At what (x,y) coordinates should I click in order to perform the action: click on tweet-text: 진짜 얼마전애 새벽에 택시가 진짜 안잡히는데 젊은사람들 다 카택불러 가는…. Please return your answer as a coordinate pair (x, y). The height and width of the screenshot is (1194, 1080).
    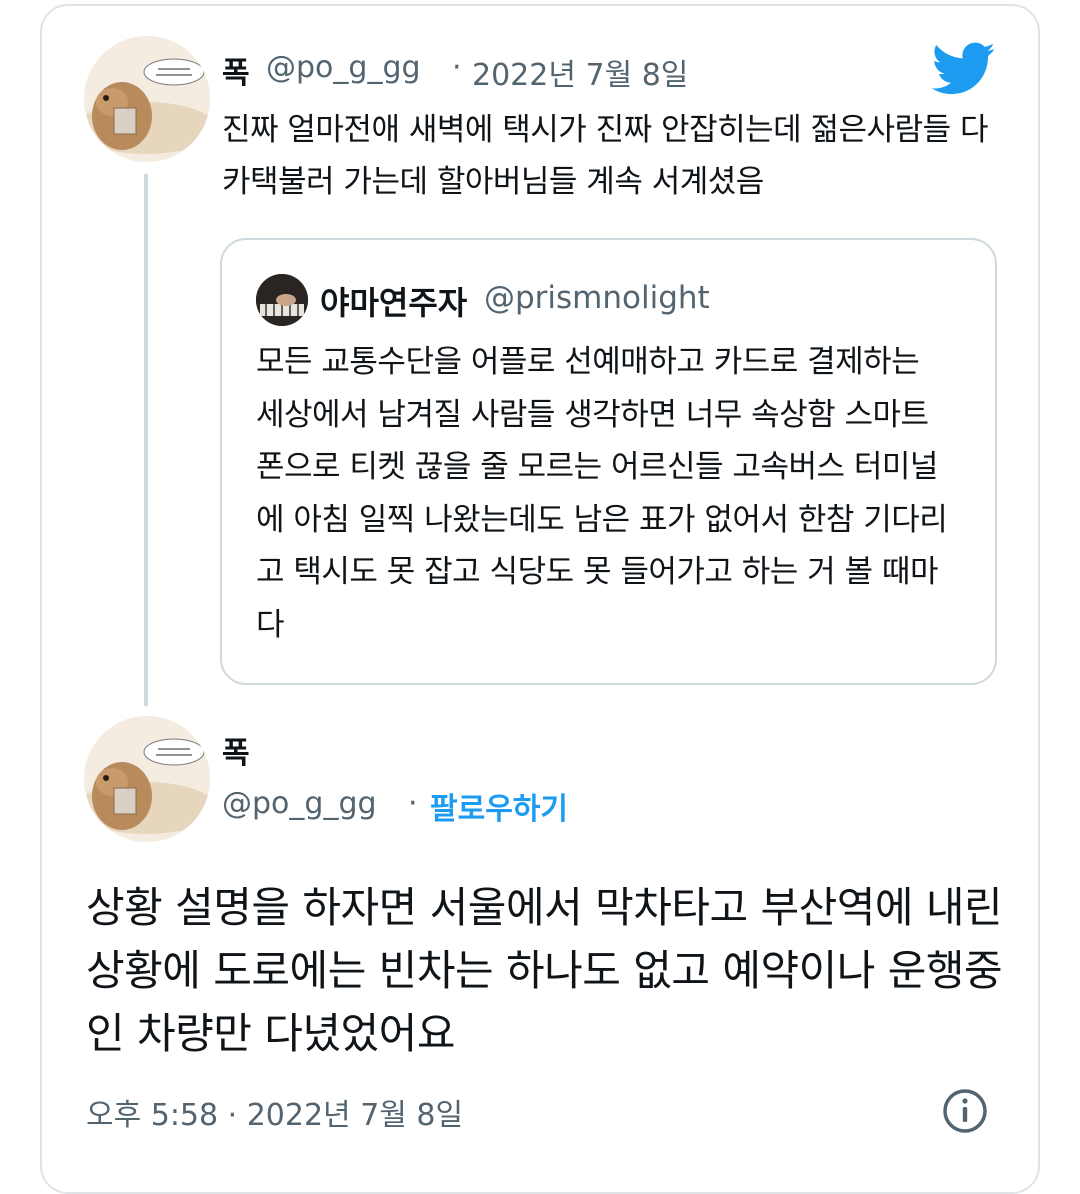
    Looking at the image, I should click on (605, 156).